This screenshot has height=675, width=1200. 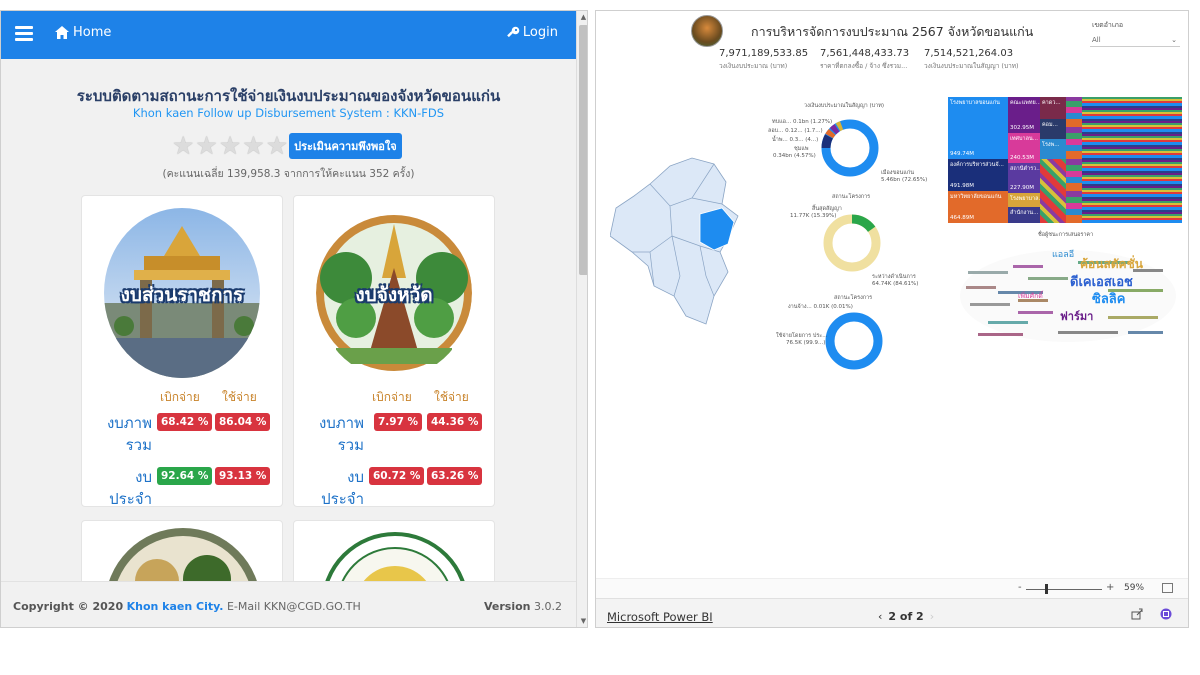 What do you see at coordinates (806, 343) in the screenshot?
I see `donut3-label: 76.5K (99.9...)` at bounding box center [806, 343].